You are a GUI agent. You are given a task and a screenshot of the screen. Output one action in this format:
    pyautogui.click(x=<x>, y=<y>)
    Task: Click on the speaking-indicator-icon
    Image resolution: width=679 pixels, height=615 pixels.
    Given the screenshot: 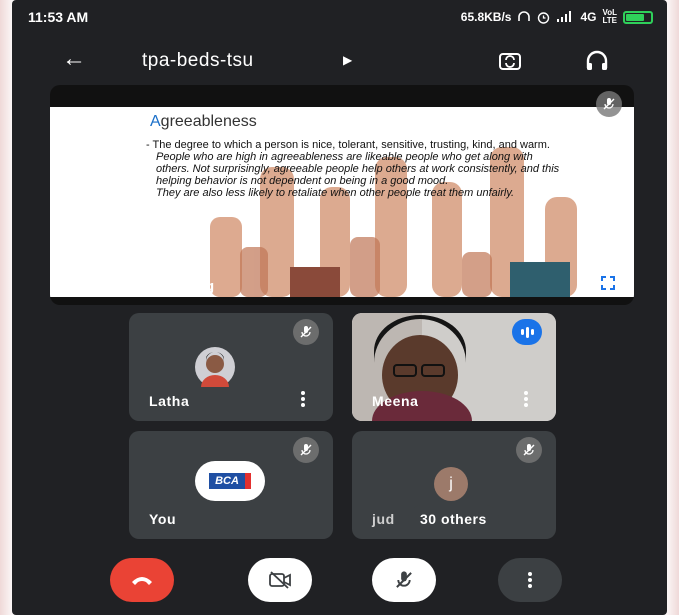 What is the action you would take?
    pyautogui.click(x=527, y=332)
    